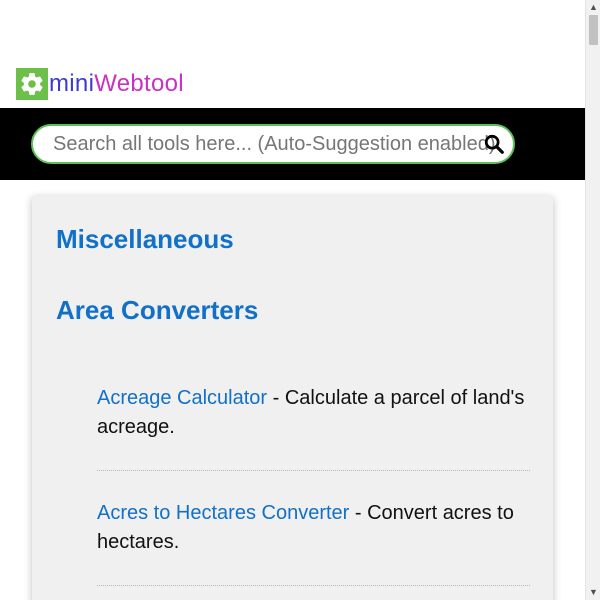  I want to click on search-icon, so click(494, 144).